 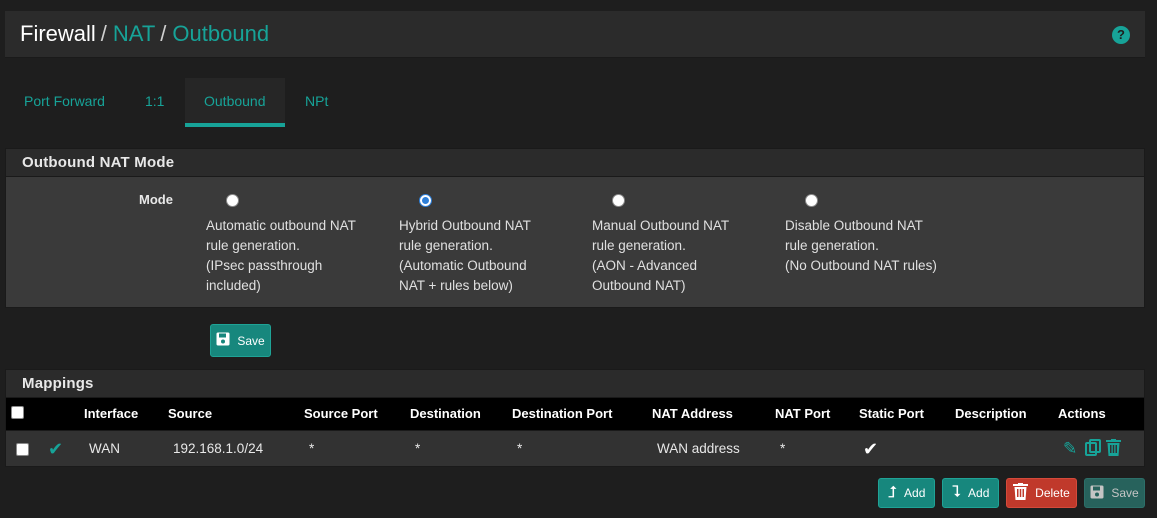 I want to click on cell-nat-address: WAN address, so click(x=698, y=448).